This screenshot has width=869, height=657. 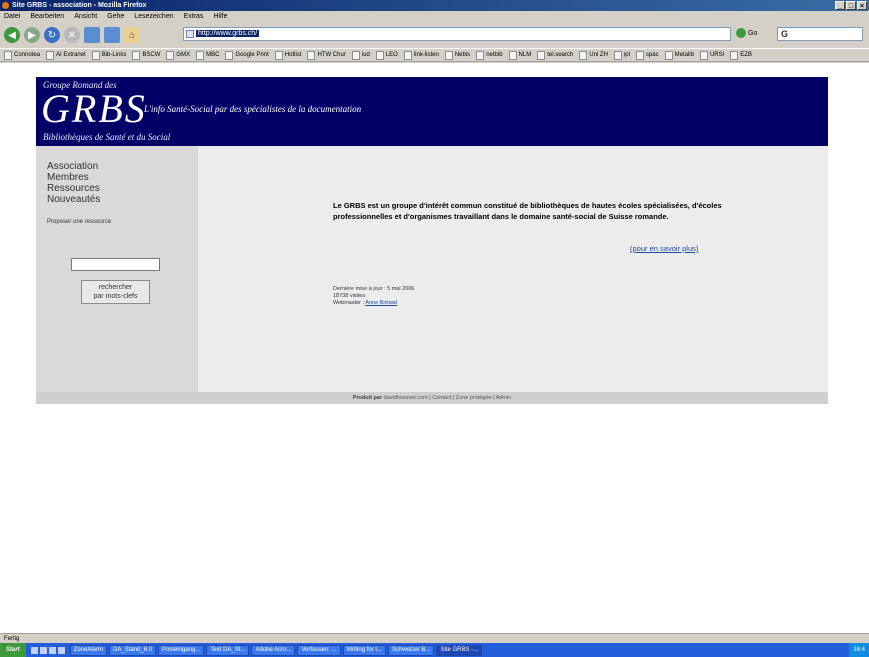 What do you see at coordinates (434, 638) in the screenshot?
I see `status-bar: Fertig` at bounding box center [434, 638].